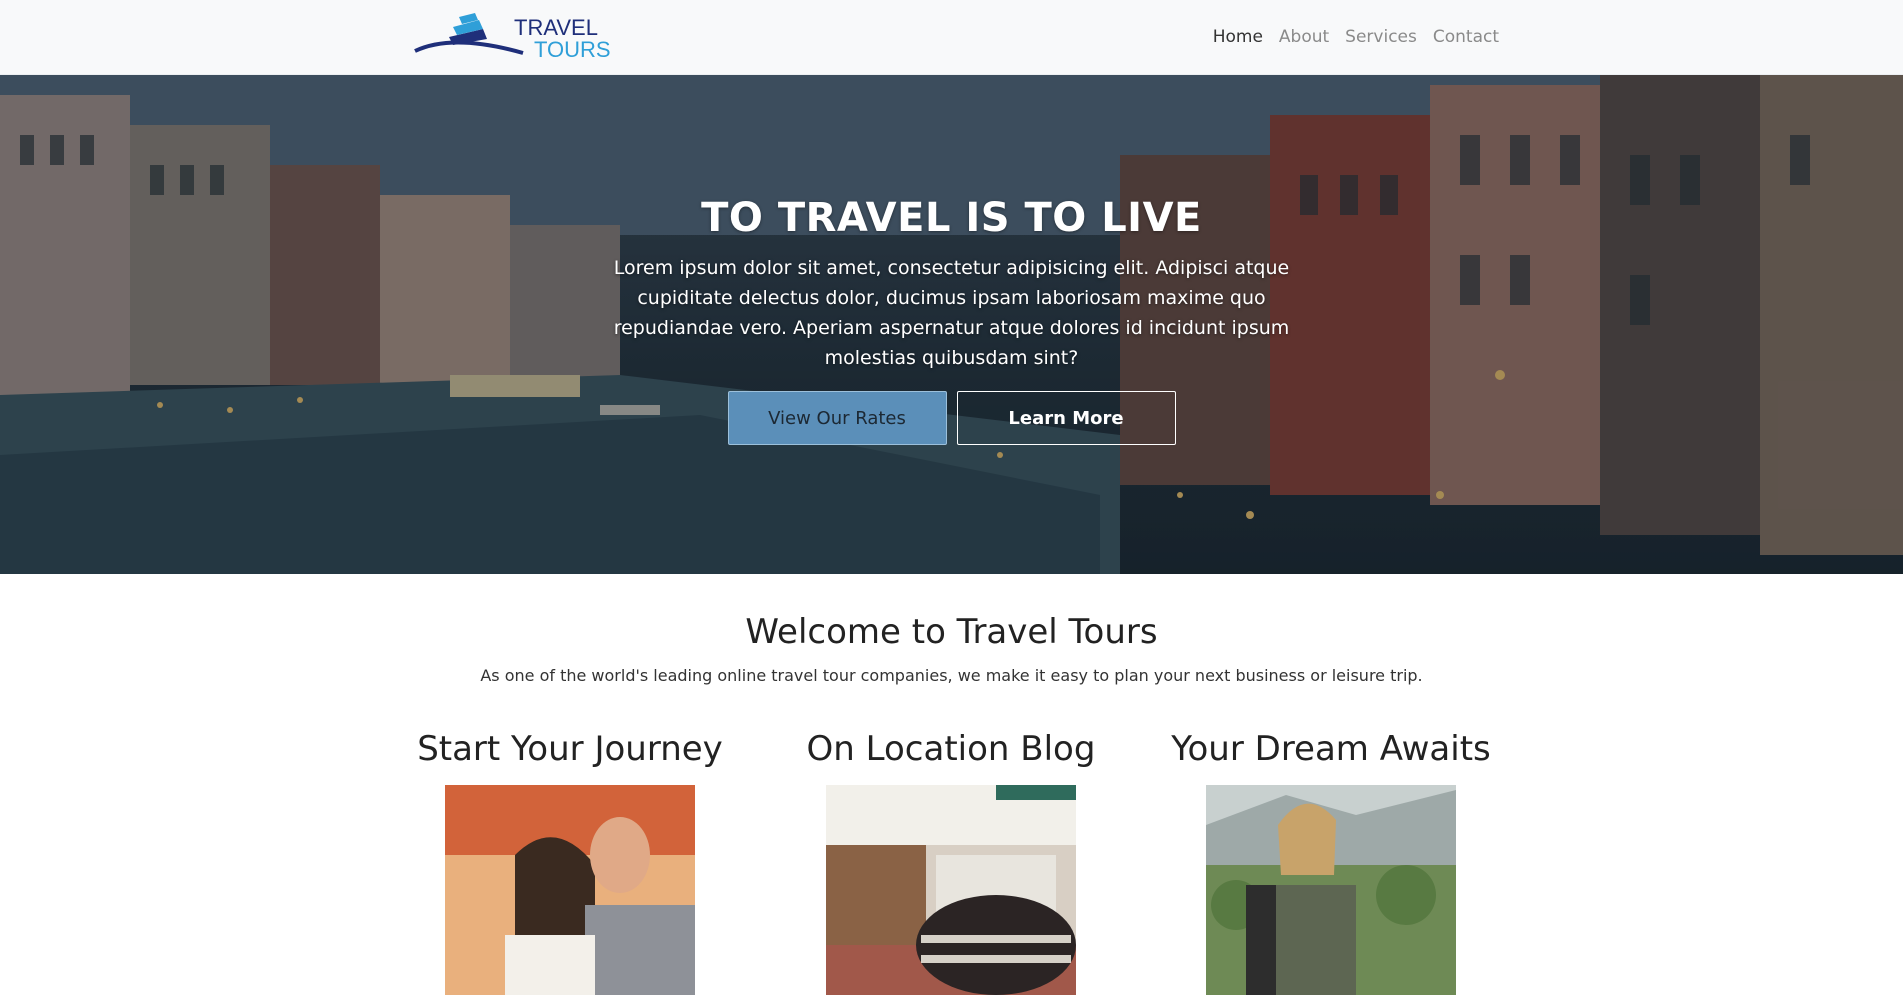 This screenshot has width=1903, height=995. What do you see at coordinates (1381, 37) in the screenshot?
I see `nav-item-services: Services` at bounding box center [1381, 37].